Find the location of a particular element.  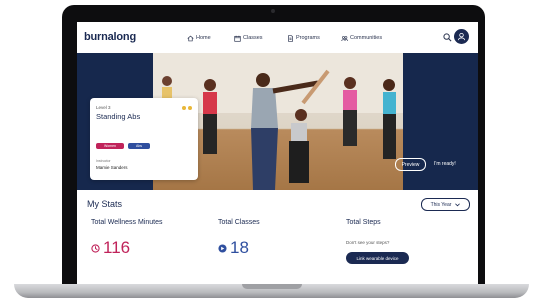

calendar-icon is located at coordinates (237, 38).